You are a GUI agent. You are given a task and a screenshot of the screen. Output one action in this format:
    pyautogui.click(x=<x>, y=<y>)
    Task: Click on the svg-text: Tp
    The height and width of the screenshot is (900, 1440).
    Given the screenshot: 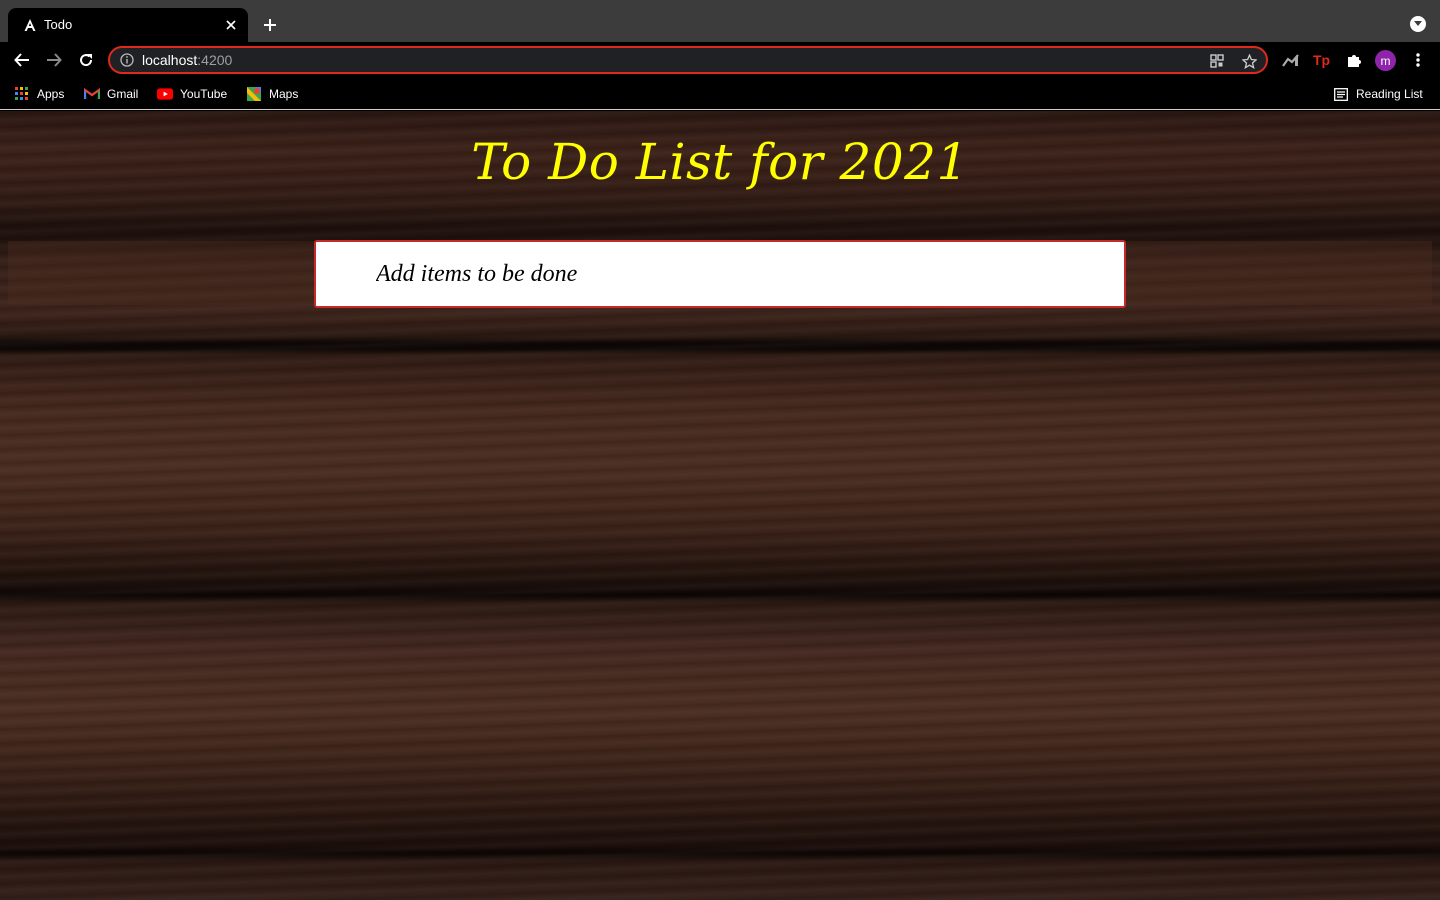 What is the action you would take?
    pyautogui.click(x=1321, y=60)
    